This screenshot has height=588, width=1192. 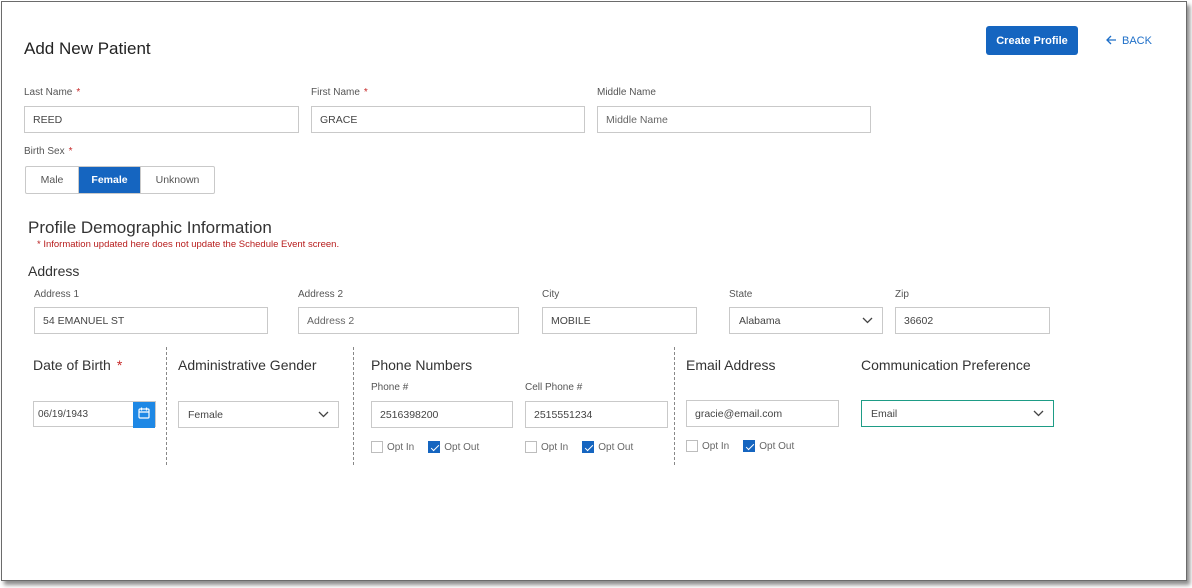 I want to click on birth-sex-unknown-option: Unknown, so click(x=177, y=180).